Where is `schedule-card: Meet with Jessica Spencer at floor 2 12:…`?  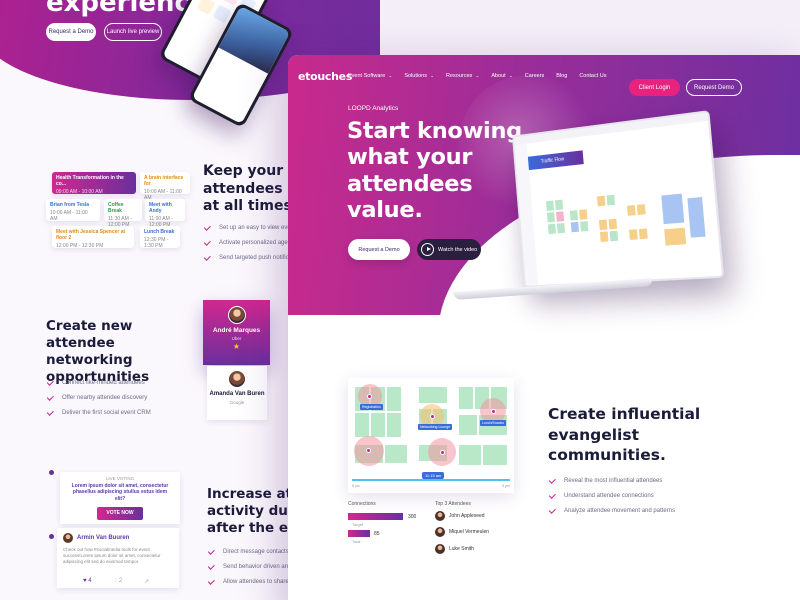 schedule-card: Meet with Jessica Spencer at floor 2 12:… is located at coordinates (93, 237).